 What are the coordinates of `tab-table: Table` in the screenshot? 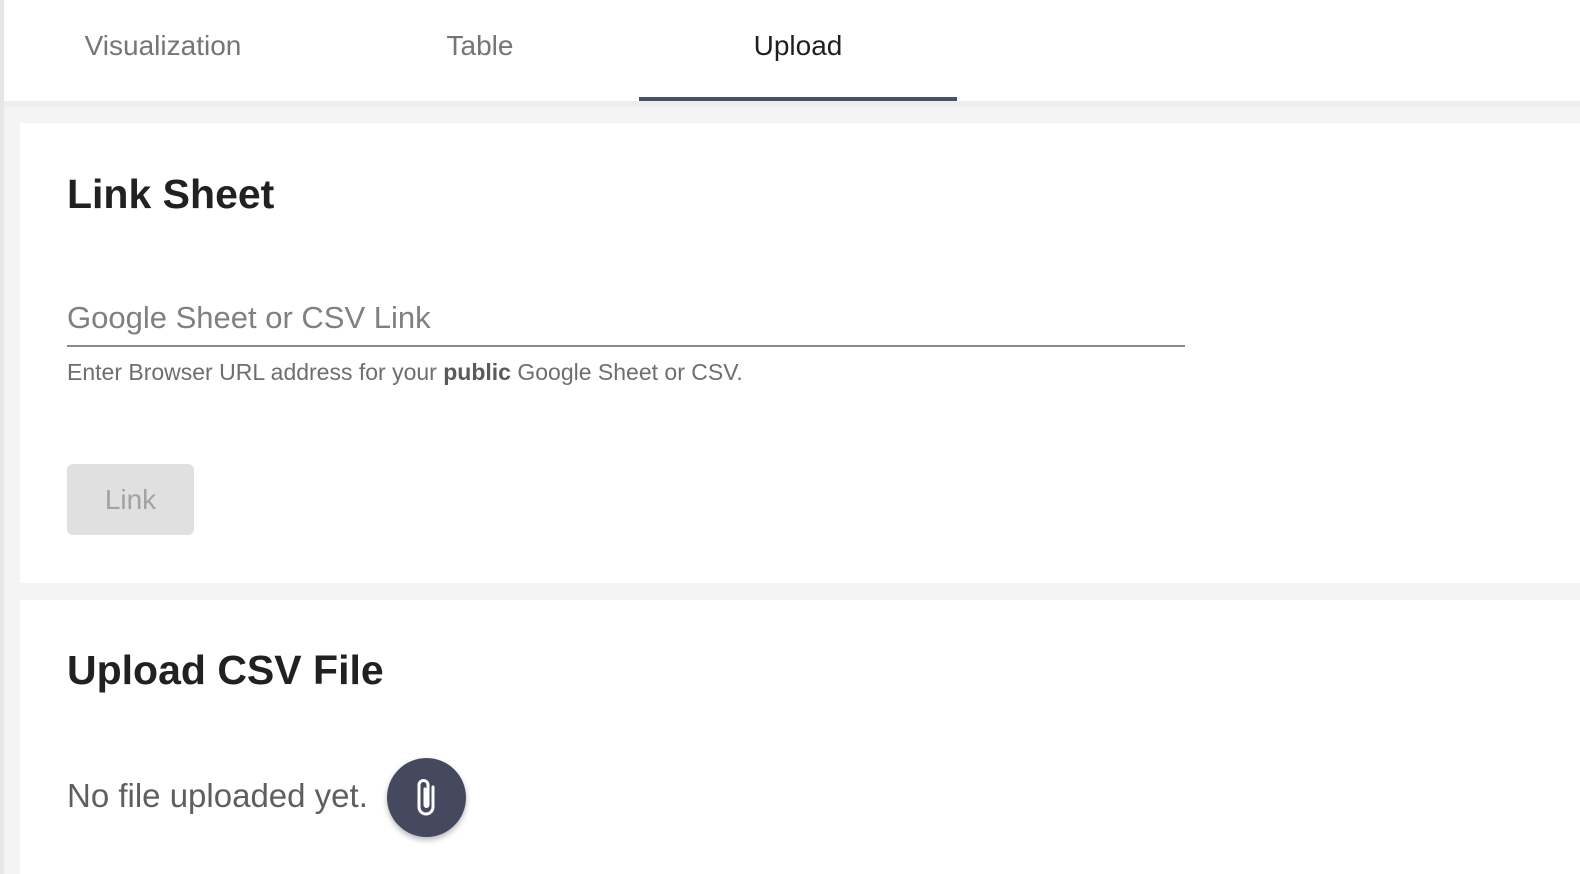 It's located at (480, 50).